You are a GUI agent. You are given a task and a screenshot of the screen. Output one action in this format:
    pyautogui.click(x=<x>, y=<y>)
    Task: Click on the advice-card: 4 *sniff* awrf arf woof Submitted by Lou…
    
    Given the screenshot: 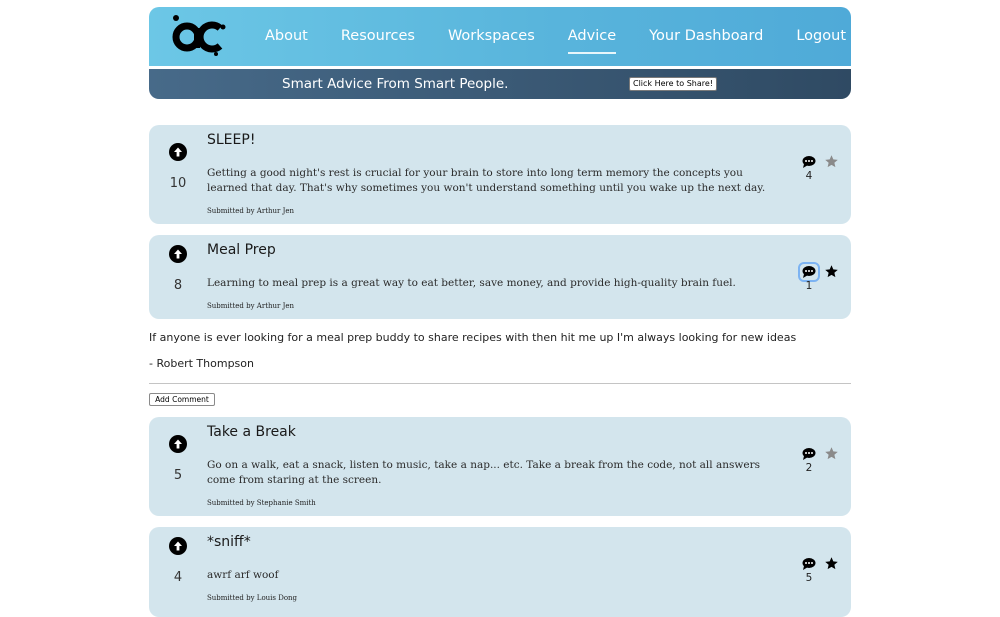 What is the action you would take?
    pyautogui.click(x=500, y=572)
    